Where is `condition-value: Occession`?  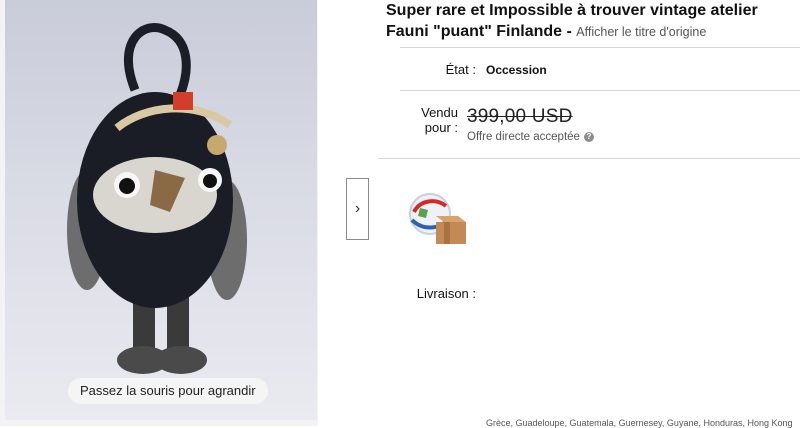 condition-value: Occession is located at coordinates (516, 70).